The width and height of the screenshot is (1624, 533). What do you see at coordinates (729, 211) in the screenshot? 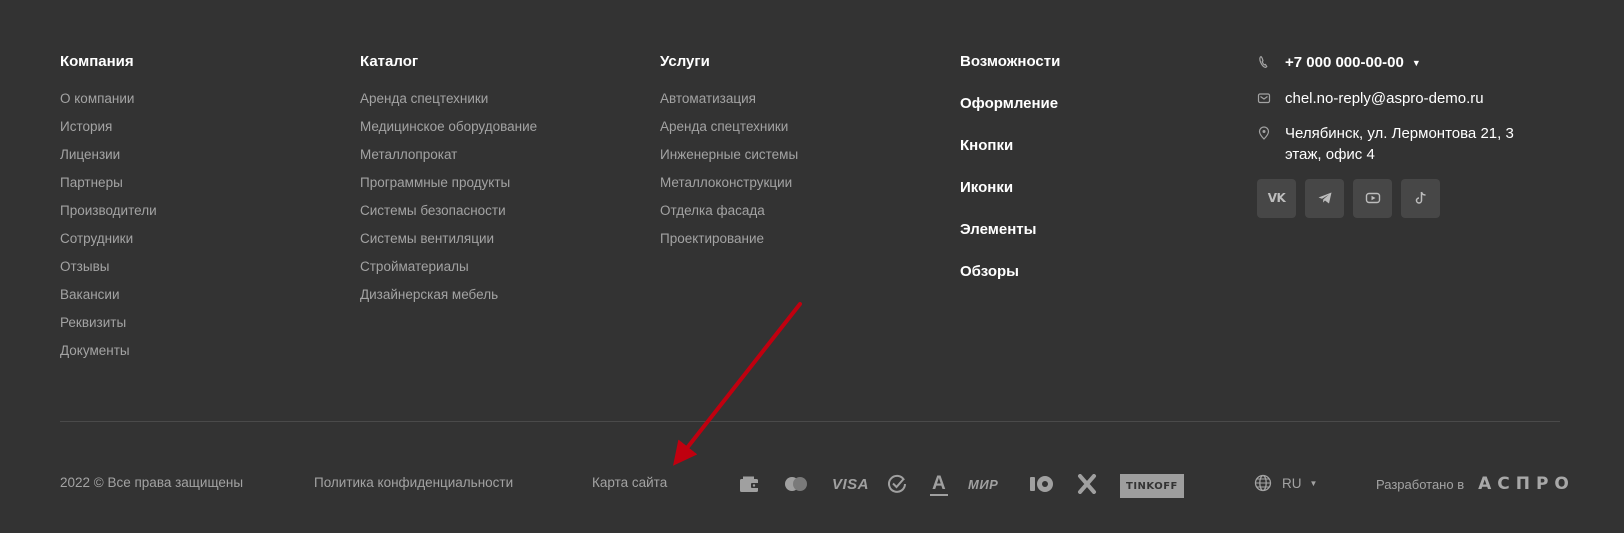
I see `footer-link-service-item: Отделка фасада` at bounding box center [729, 211].